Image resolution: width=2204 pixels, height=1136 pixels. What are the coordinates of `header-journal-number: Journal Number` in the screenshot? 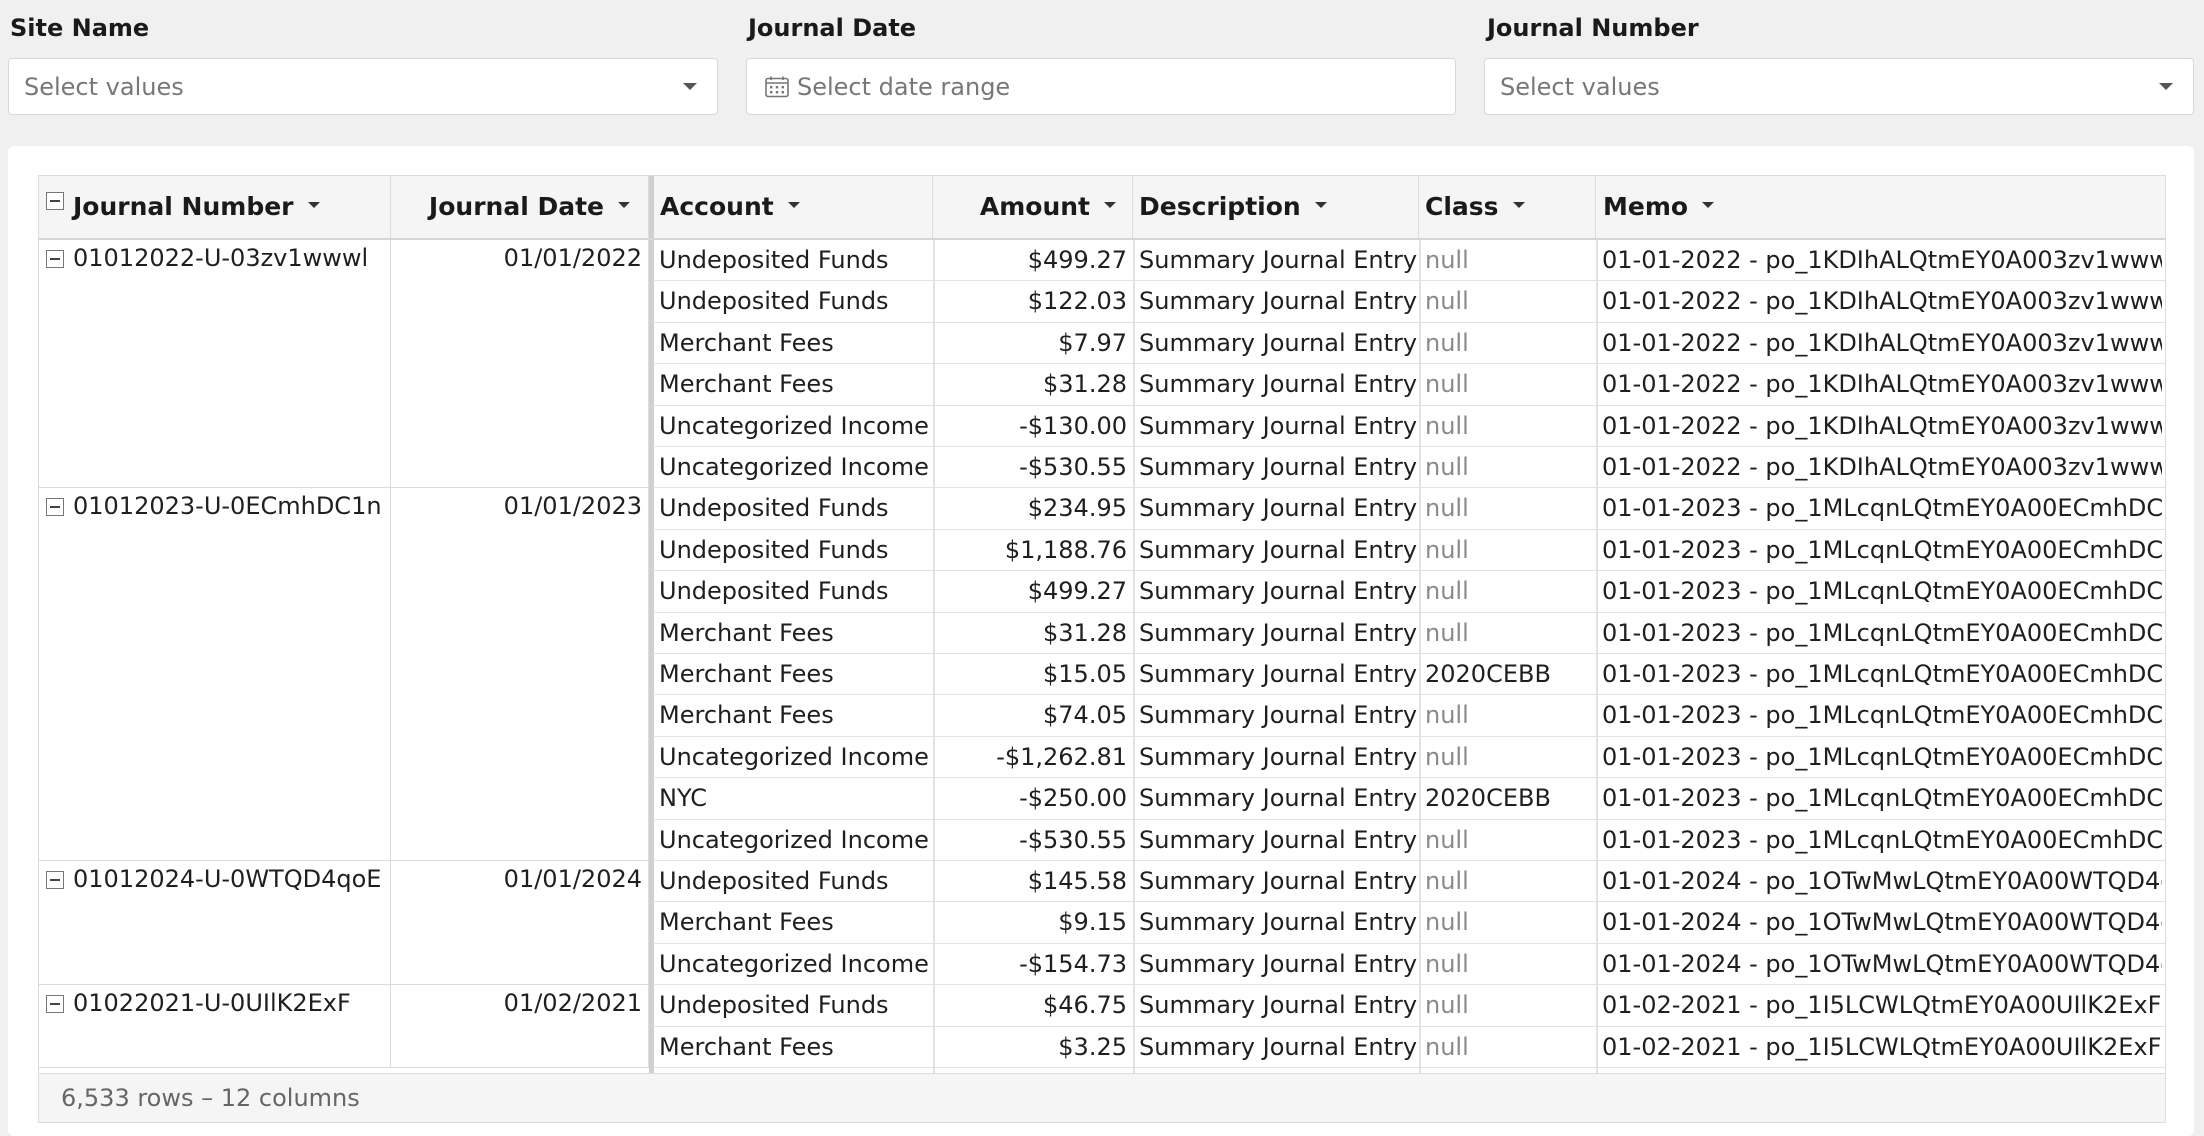 It's located at (215, 207).